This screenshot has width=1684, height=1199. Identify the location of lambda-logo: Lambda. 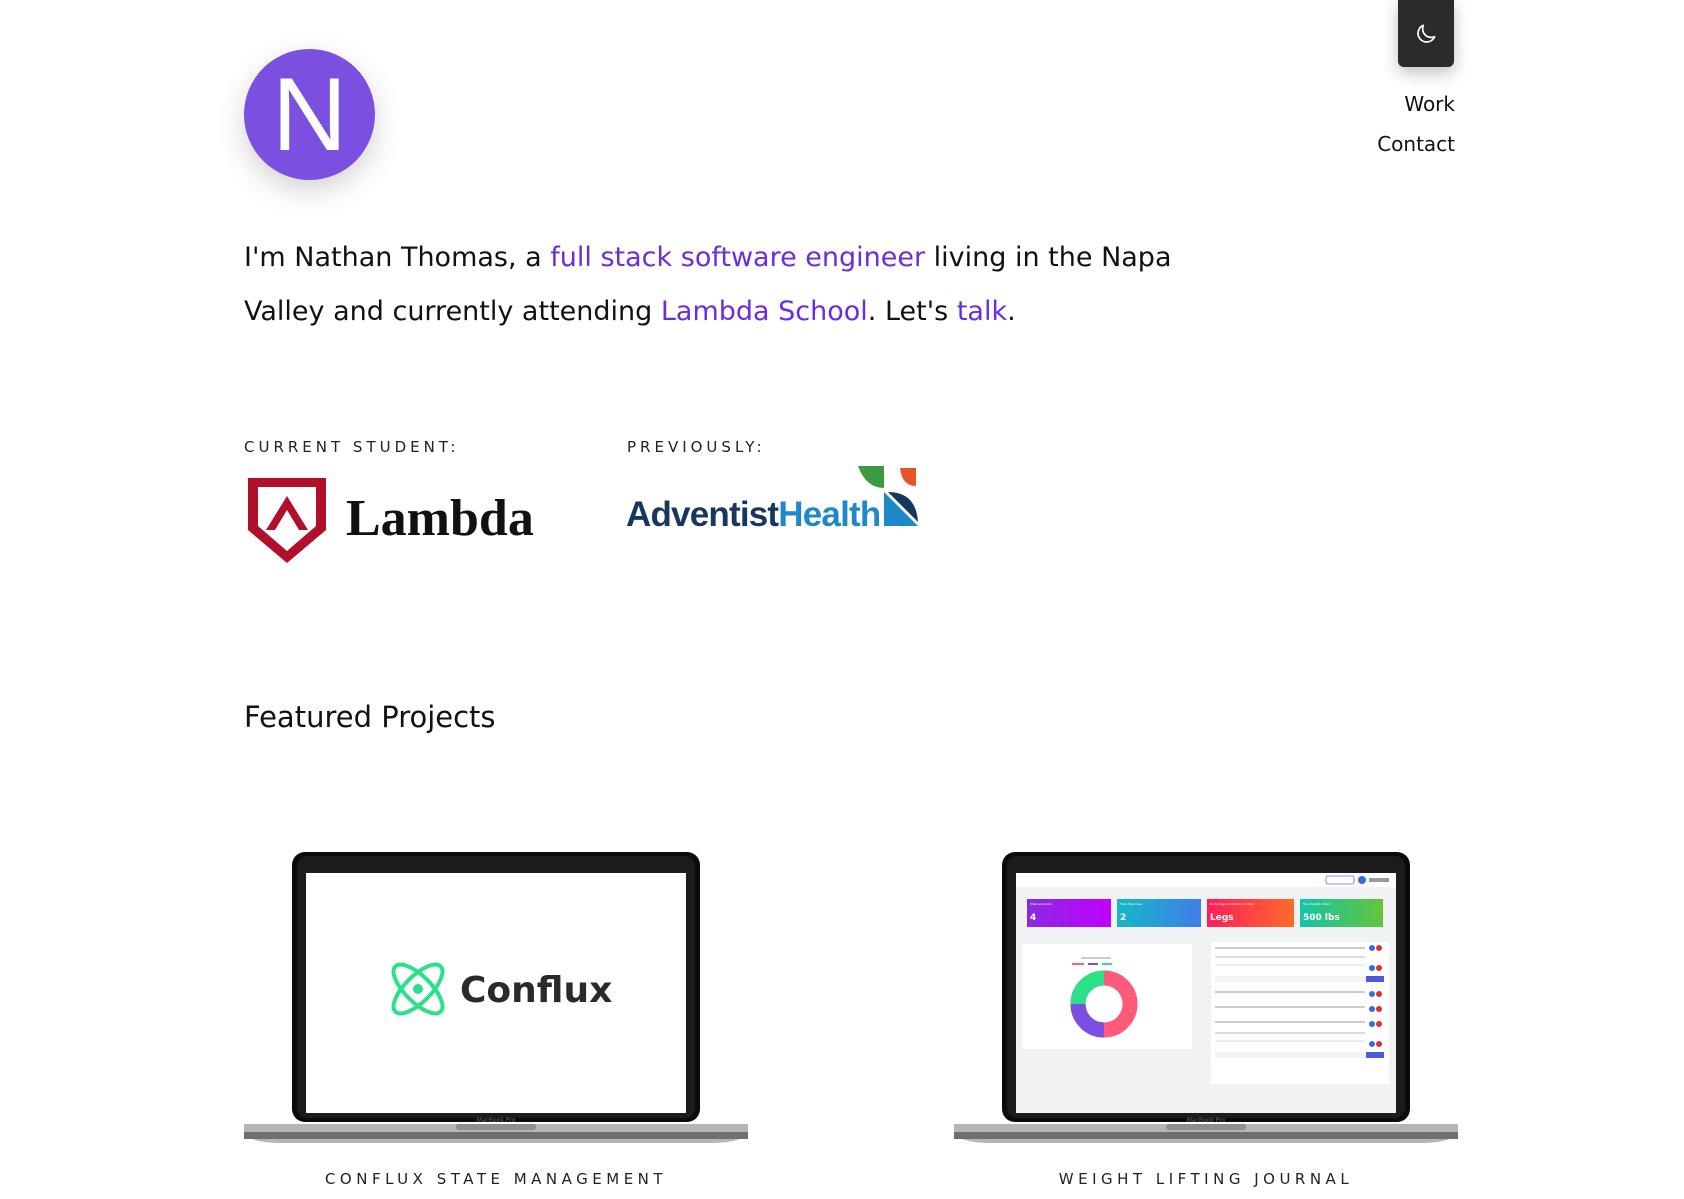
(391, 520).